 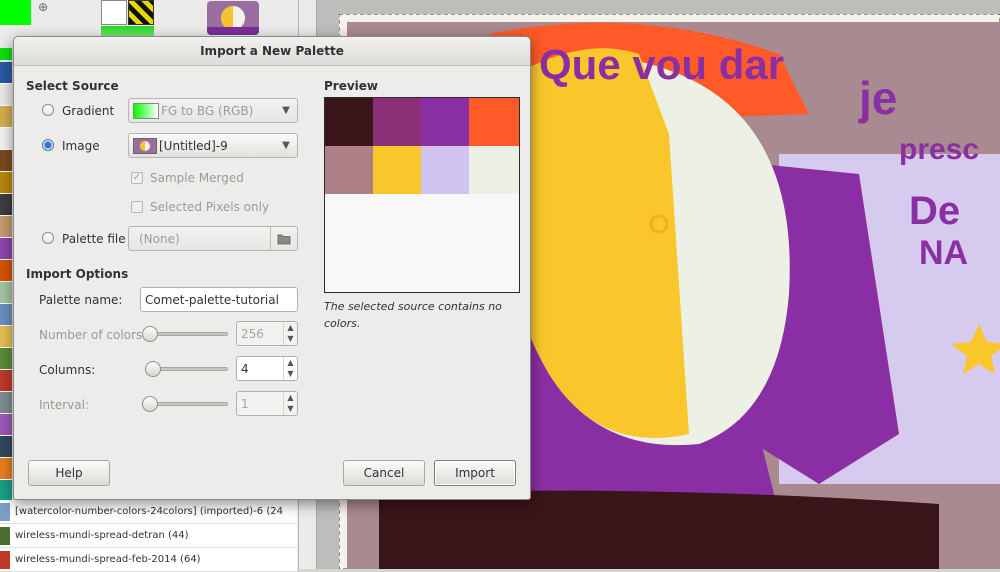 What do you see at coordinates (210, 207) in the screenshot?
I see `selected-pixels-label: Selected Pixels only` at bounding box center [210, 207].